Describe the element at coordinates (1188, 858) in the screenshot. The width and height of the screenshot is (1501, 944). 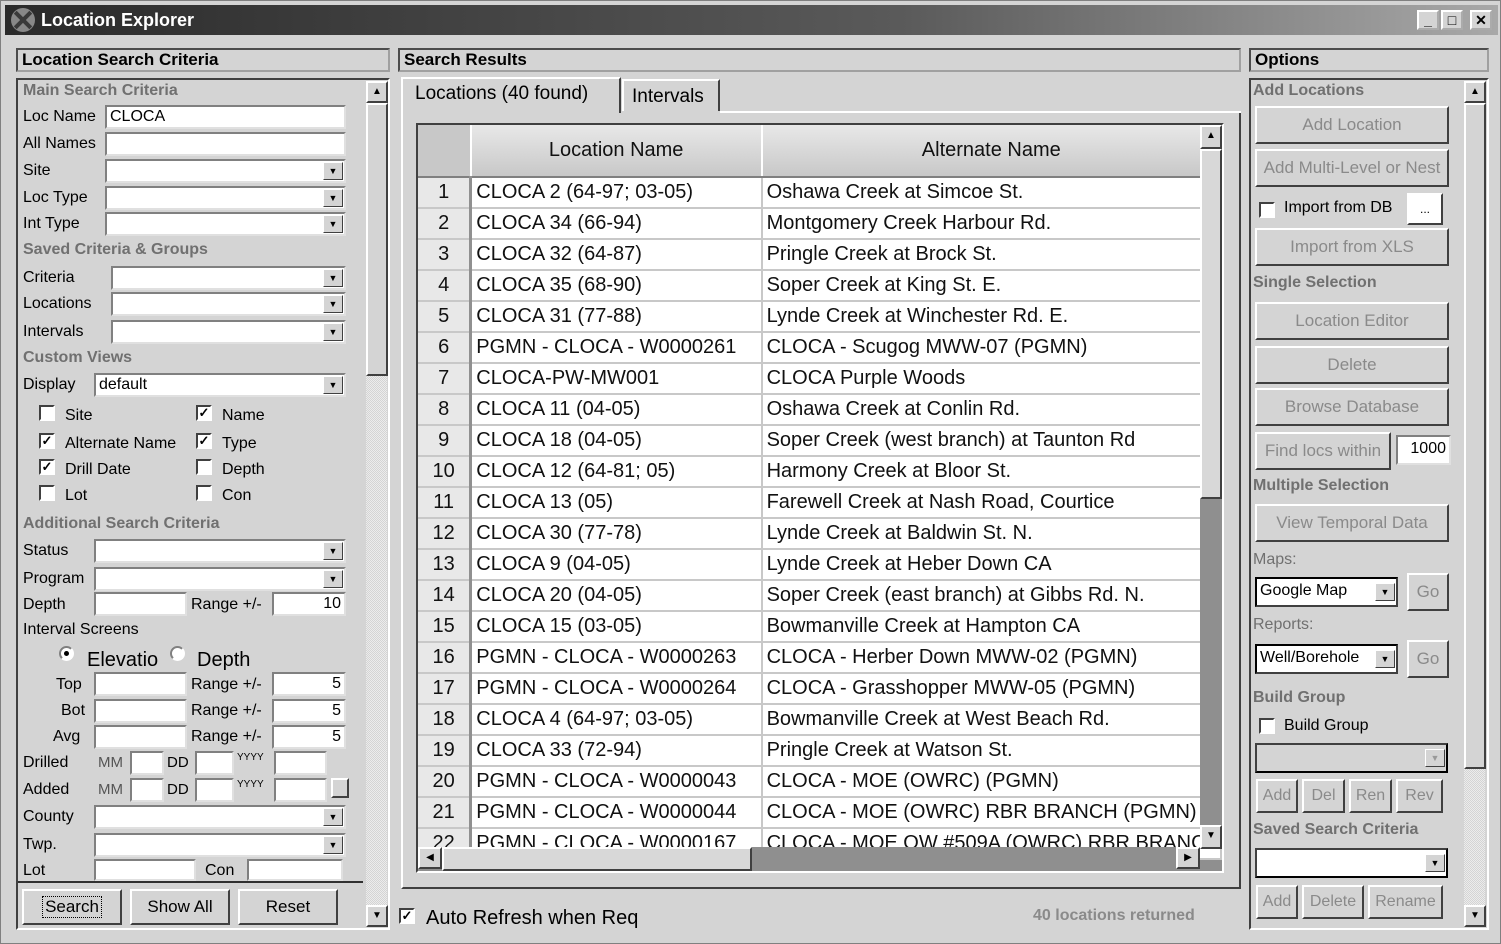
I see `grid-scroll-right-icon: ▶` at that location.